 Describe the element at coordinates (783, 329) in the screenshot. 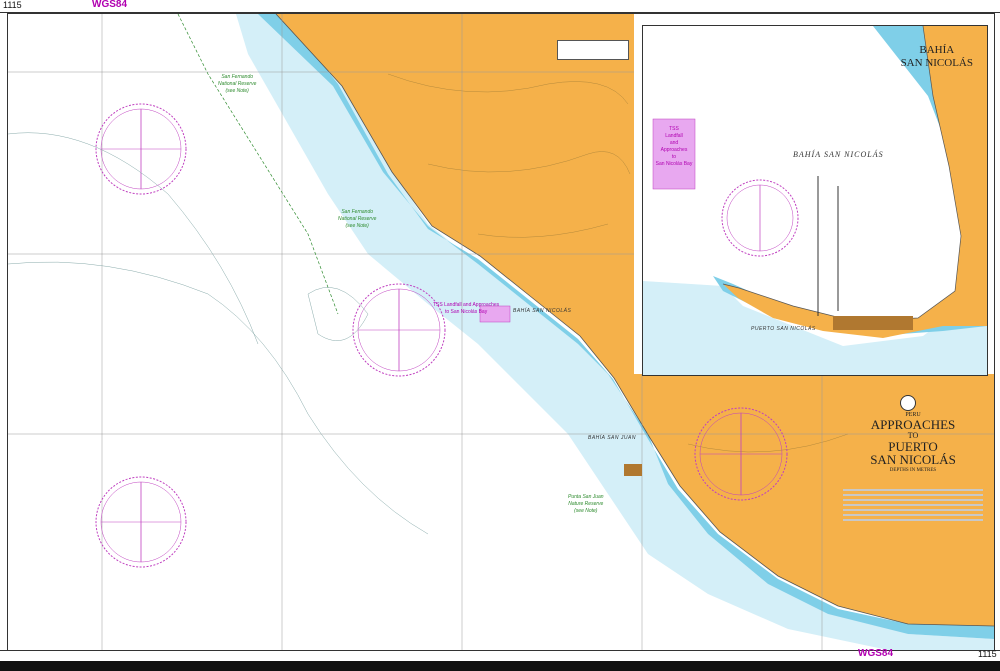

I see `inset-port-label: PUERTO SAN NICOLÁS` at that location.